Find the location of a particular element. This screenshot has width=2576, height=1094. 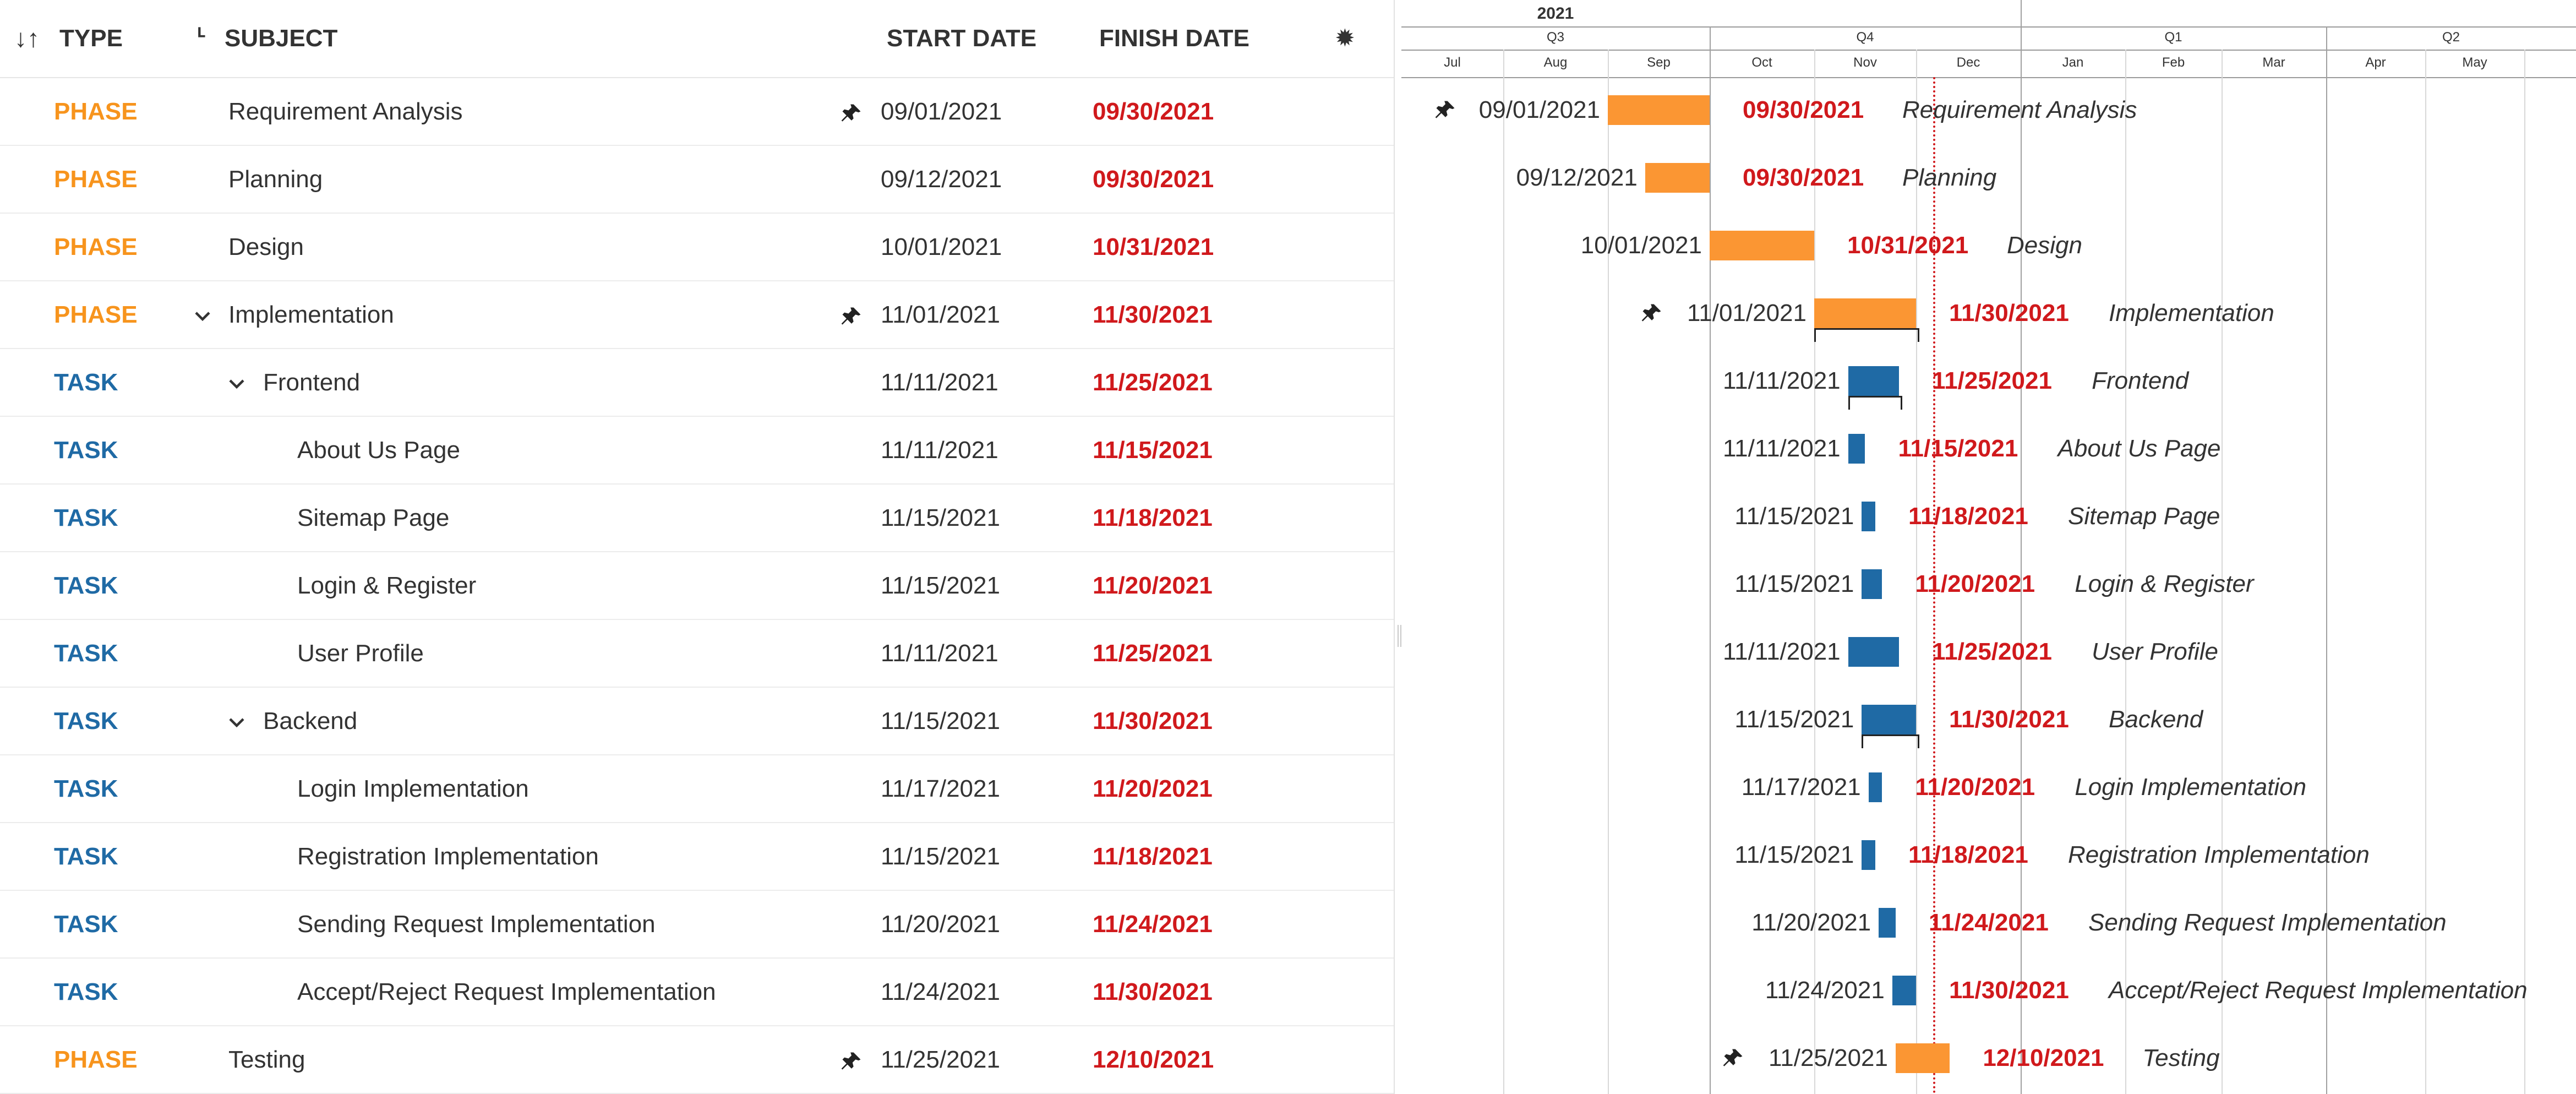

row-finish-date: 12/10/2021 is located at coordinates (1153, 1060).